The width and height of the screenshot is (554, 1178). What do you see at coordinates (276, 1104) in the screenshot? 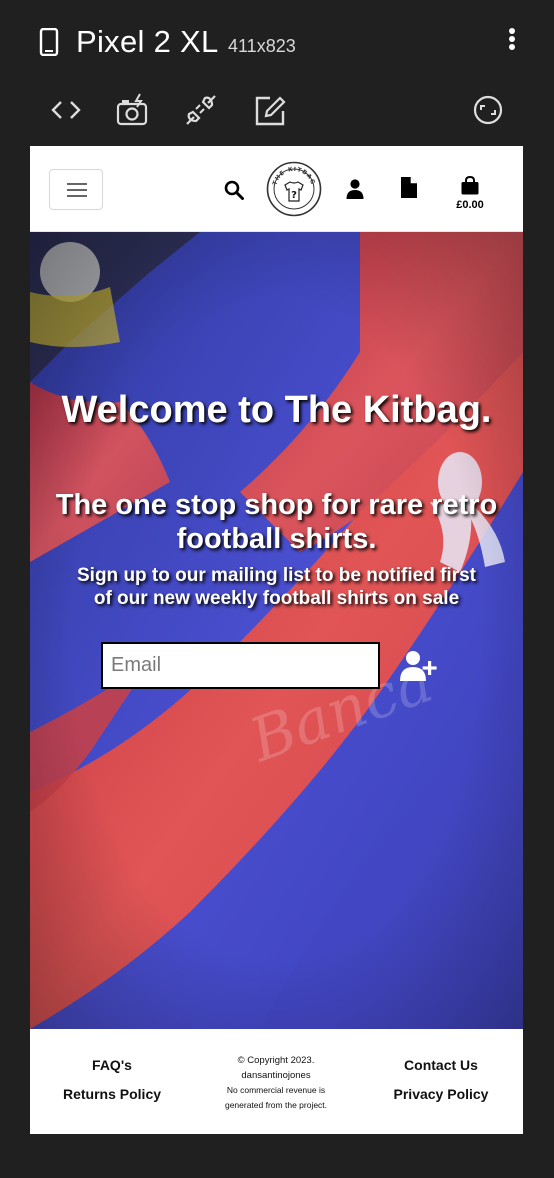
I see `copyright-disclaimer-2: generated from the project.` at bounding box center [276, 1104].